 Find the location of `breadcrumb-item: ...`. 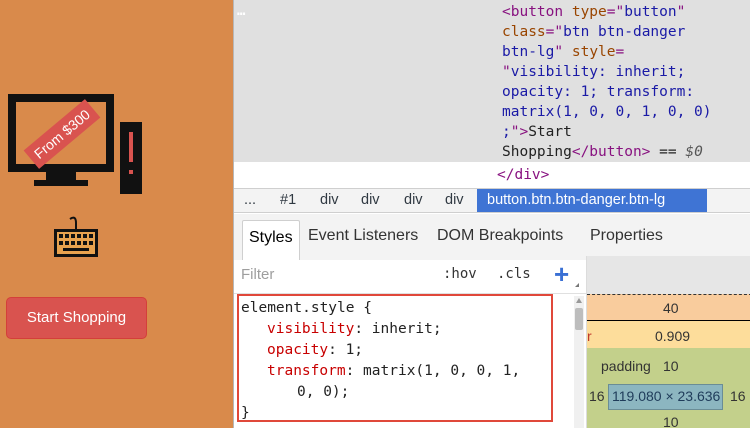

breadcrumb-item: ... is located at coordinates (250, 200).